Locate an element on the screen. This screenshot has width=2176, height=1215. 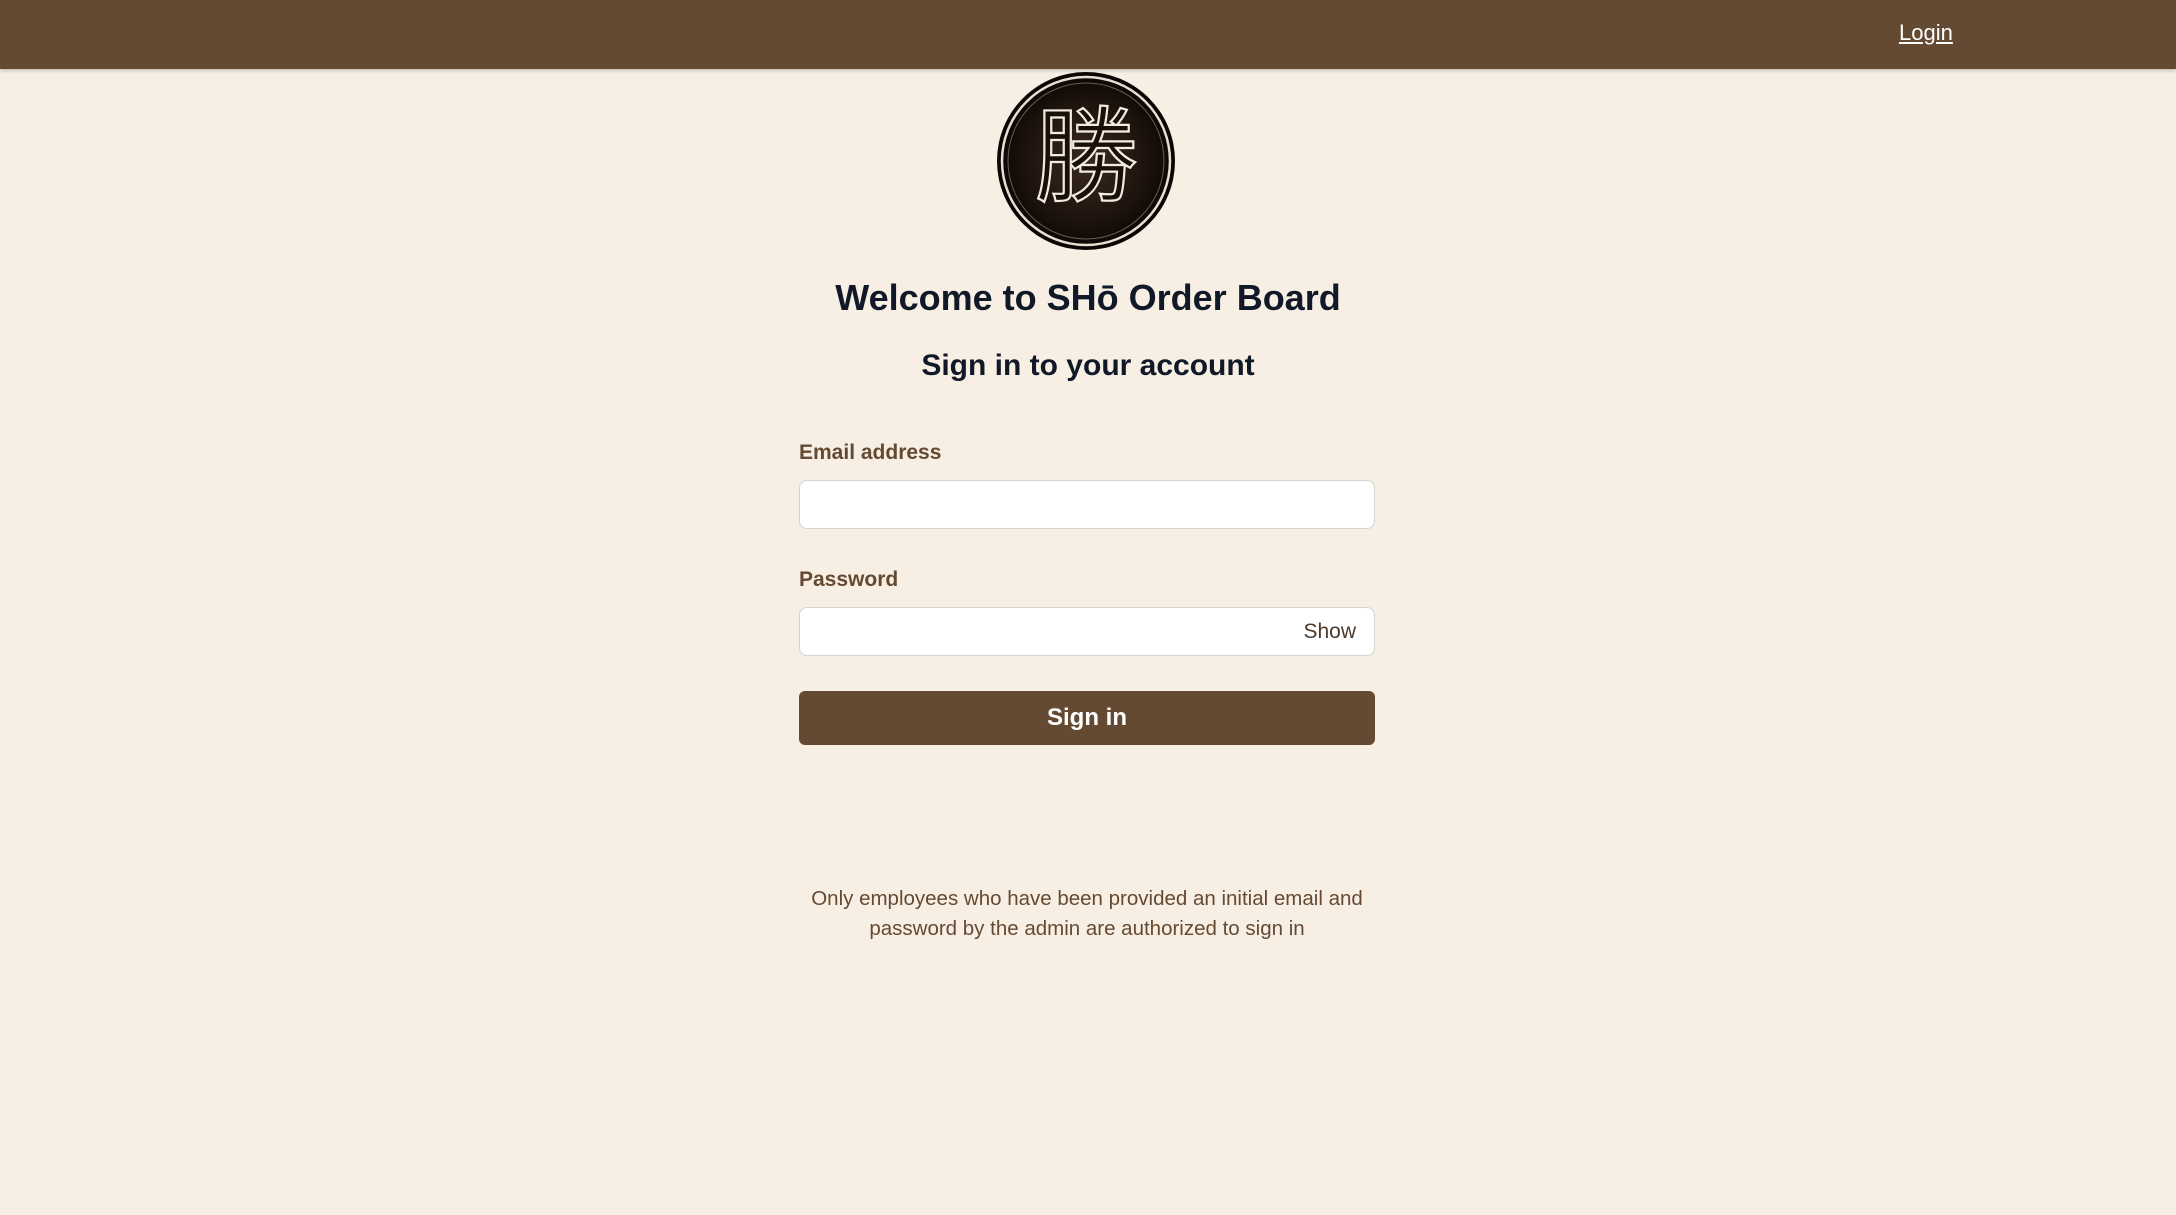
signin-subtitle: Sign in to your account is located at coordinates (1088, 365).